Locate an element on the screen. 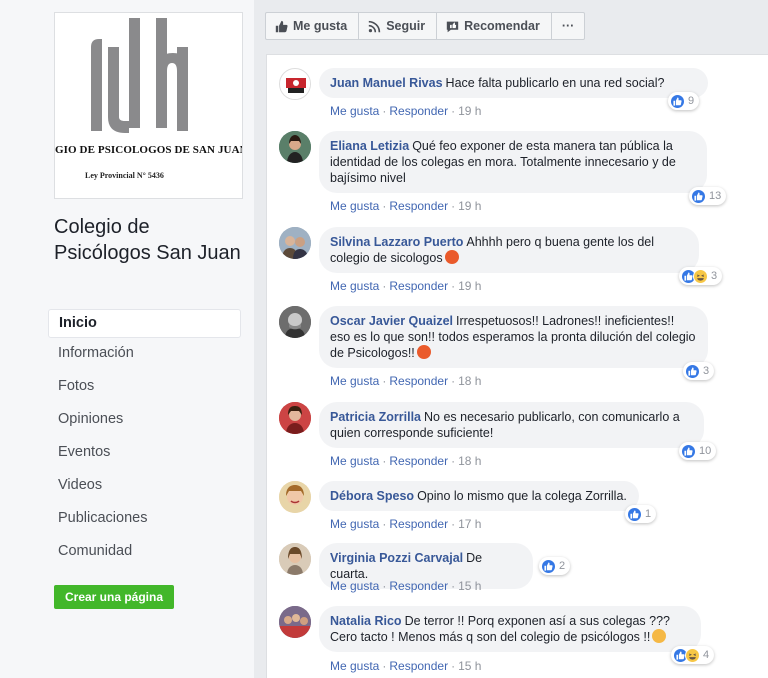 Image resolution: width=768 pixels, height=678 pixels. page-title: Colegio de Psicólogos San Juan is located at coordinates (149, 240).